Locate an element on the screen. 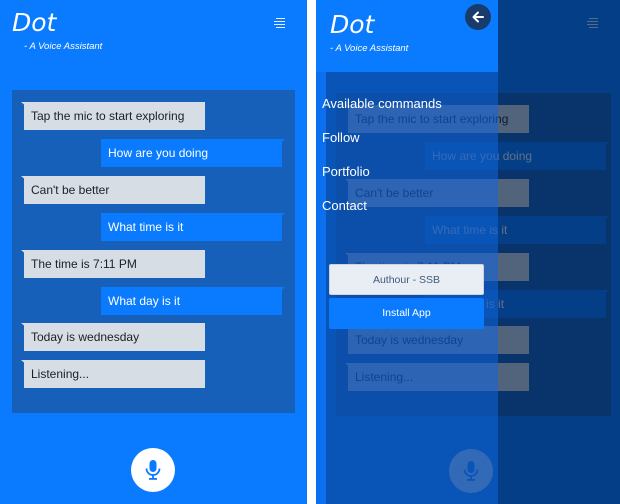 The width and height of the screenshot is (620, 504). author-button: Authour - SSB is located at coordinates (406, 279).